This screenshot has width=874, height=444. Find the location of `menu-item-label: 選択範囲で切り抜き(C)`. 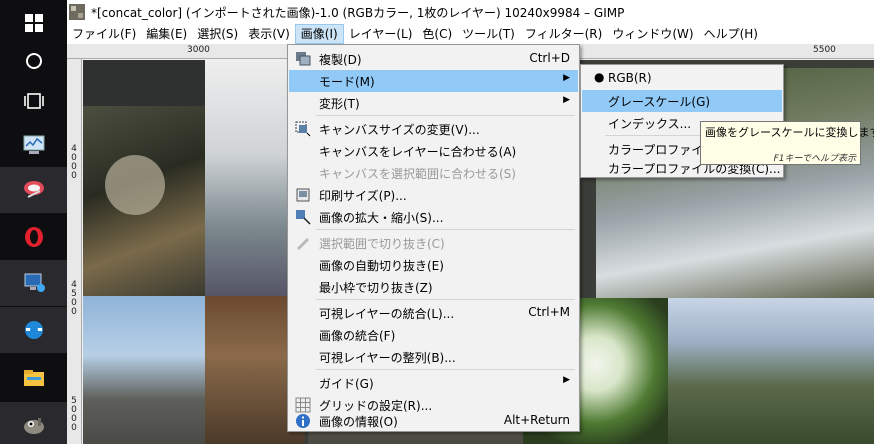

menu-item-label: 選択範囲で切り抜き(C) is located at coordinates (382, 244).